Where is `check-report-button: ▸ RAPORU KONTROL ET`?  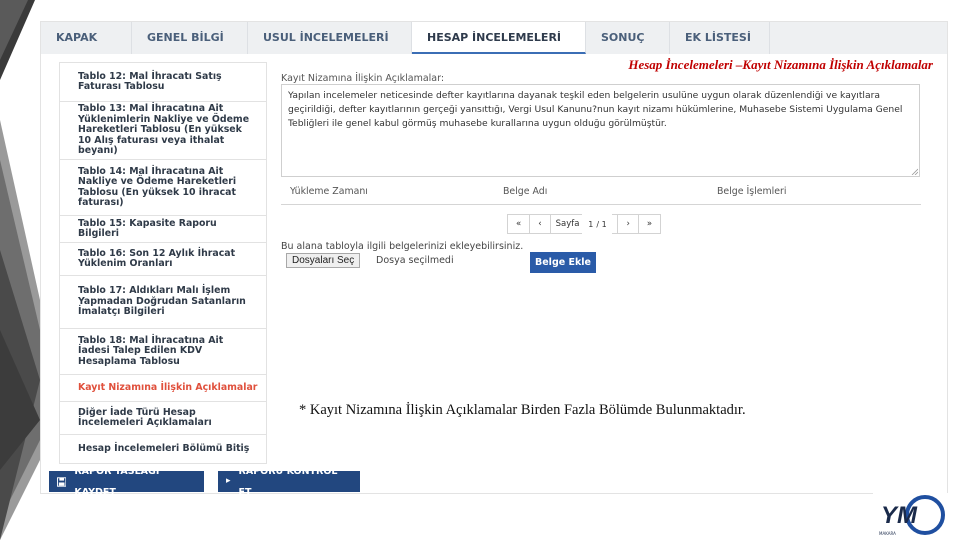 check-report-button: ▸ RAPORU KONTROL ET is located at coordinates (289, 482).